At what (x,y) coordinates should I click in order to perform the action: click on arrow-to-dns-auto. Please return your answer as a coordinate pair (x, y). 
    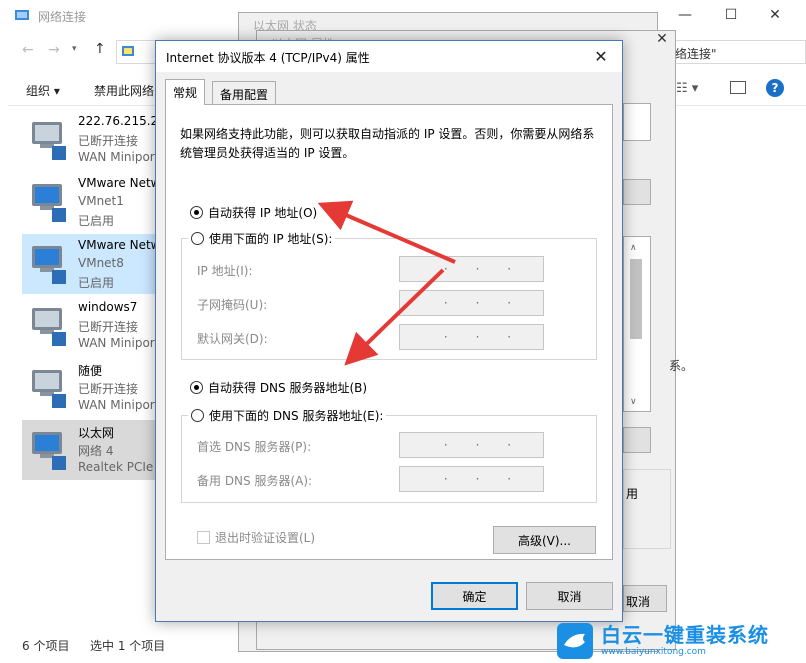
    Looking at the image, I should click on (394, 317).